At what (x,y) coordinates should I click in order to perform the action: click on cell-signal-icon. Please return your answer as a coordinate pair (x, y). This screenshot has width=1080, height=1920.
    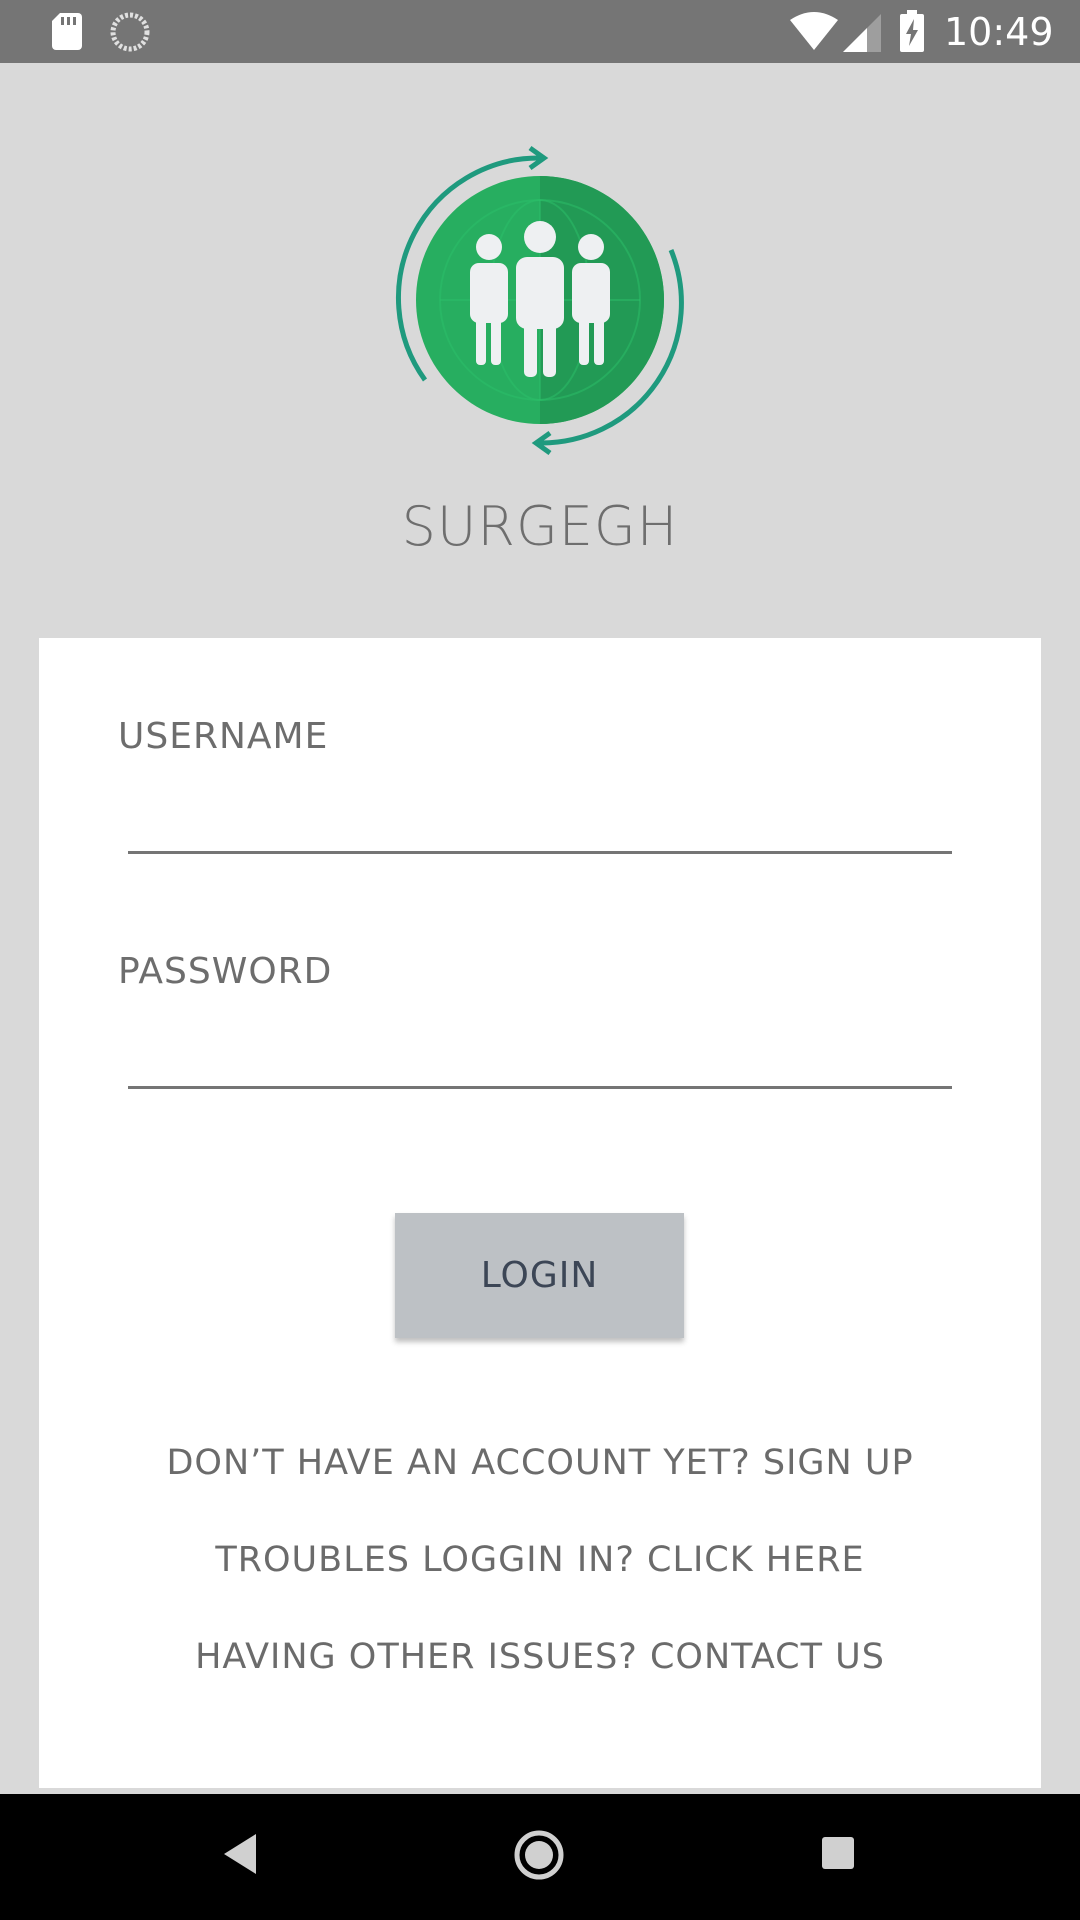
    Looking at the image, I should click on (862, 33).